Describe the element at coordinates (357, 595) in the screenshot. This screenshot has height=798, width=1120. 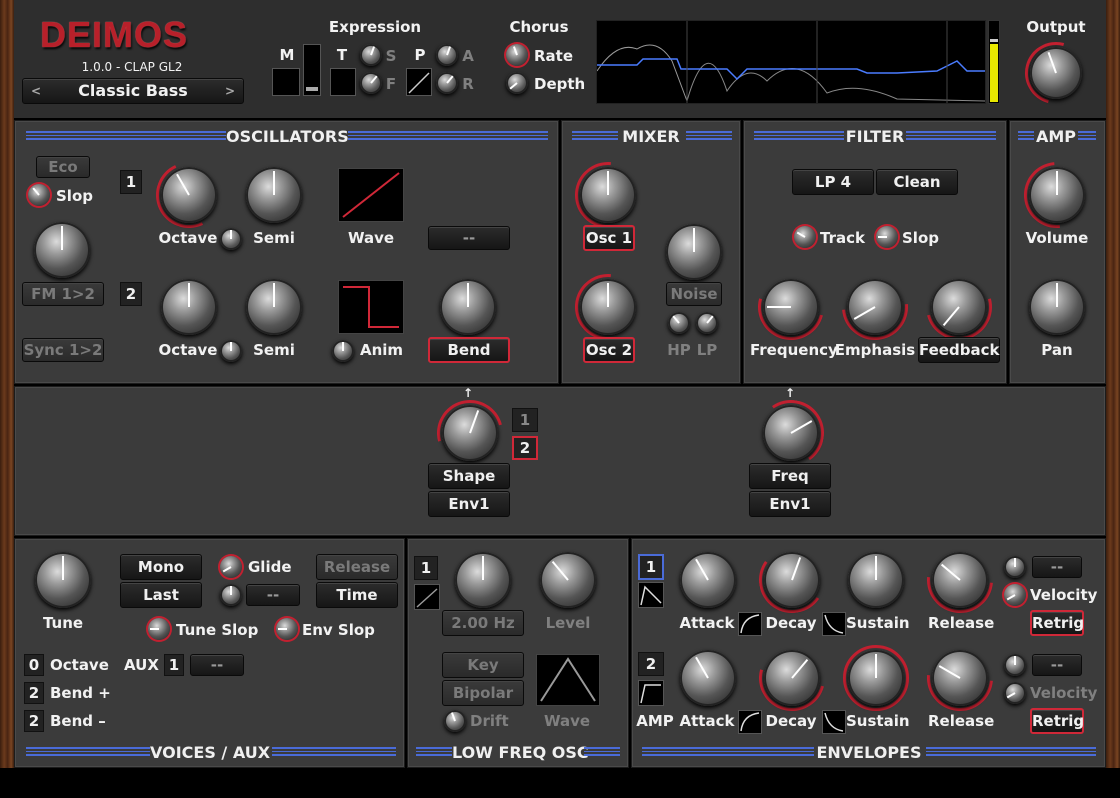
I see `time-button: Time` at that location.